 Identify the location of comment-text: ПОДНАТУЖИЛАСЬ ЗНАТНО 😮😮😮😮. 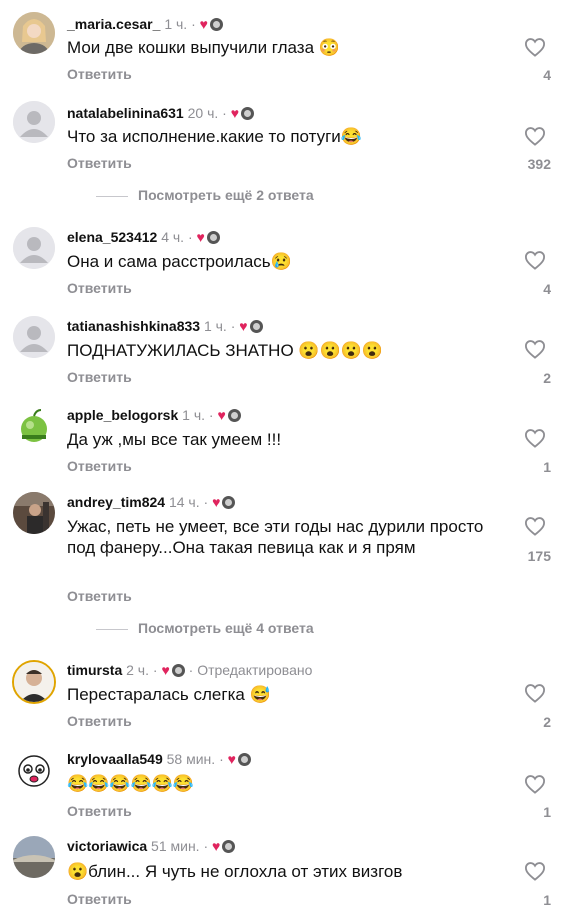
(225, 350).